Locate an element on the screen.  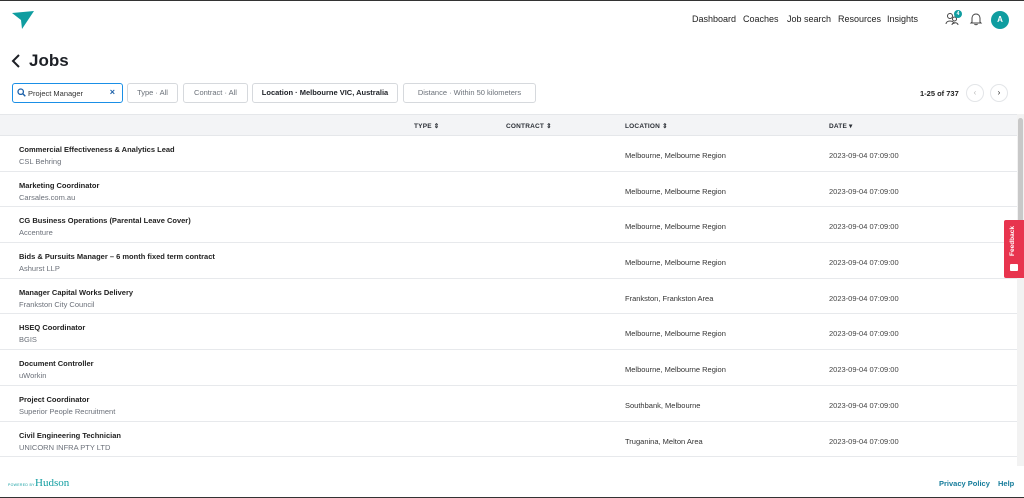
prev-icon: ‹ is located at coordinates (975, 93).